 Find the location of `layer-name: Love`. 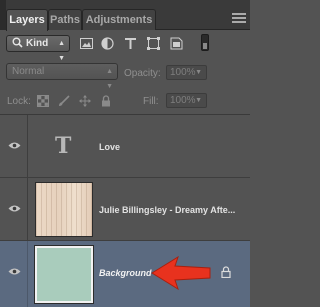

layer-name: Love is located at coordinates (110, 147).